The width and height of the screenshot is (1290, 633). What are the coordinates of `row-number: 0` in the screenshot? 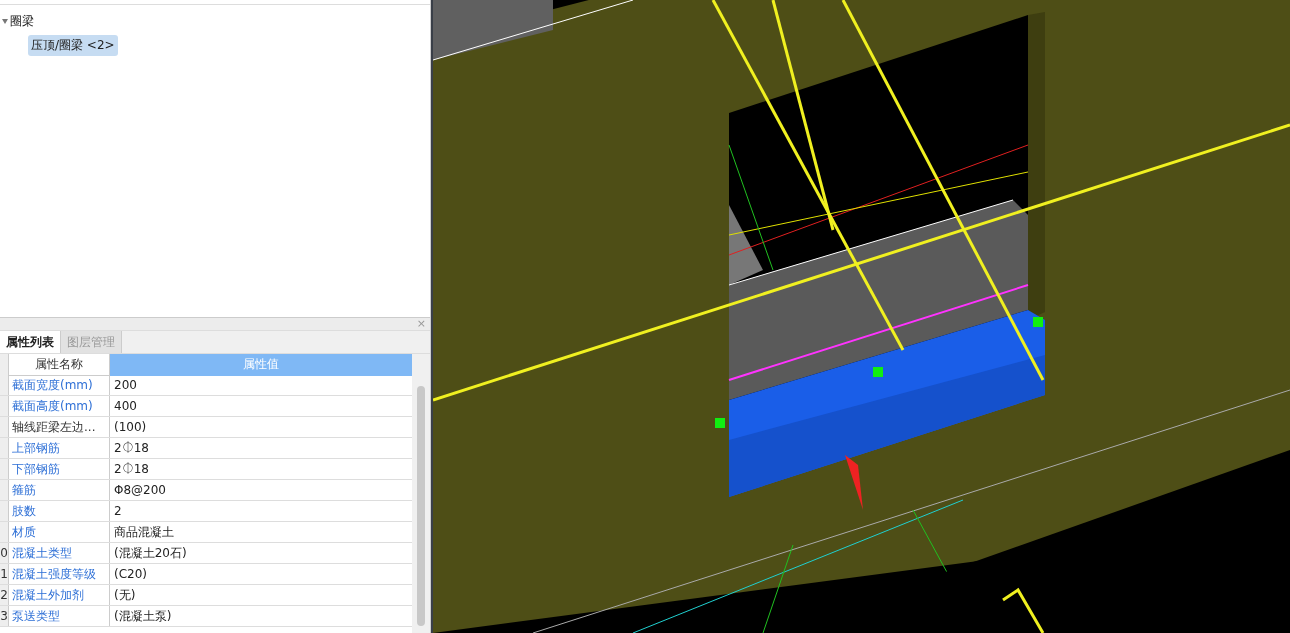 It's located at (4, 553).